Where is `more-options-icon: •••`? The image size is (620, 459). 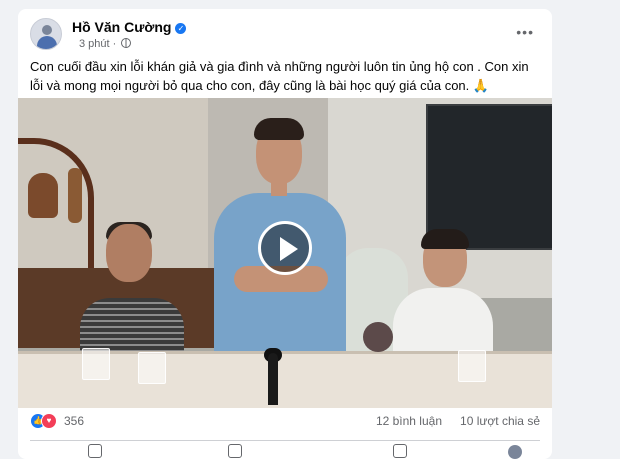
more-options-icon: ••• is located at coordinates (525, 32).